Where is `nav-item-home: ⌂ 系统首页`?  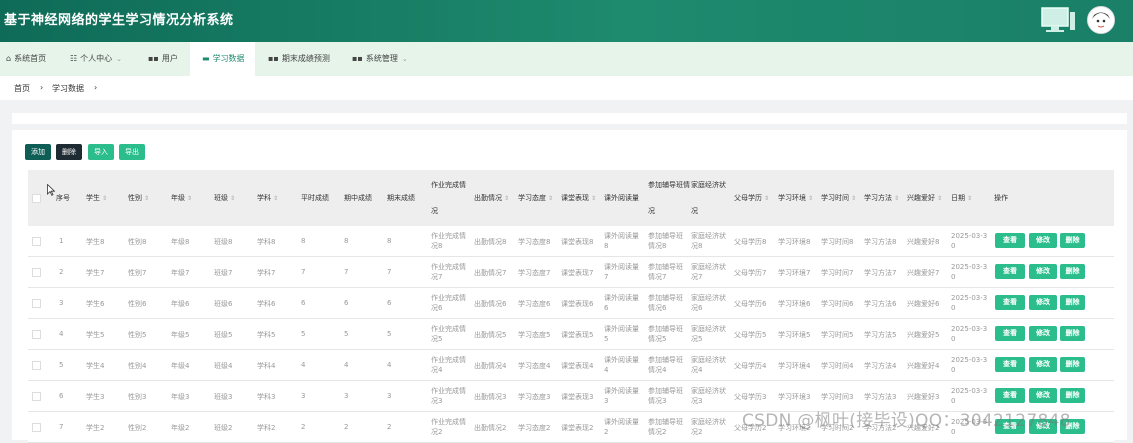
nav-item-home: ⌂ 系统首页 is located at coordinates (26, 59).